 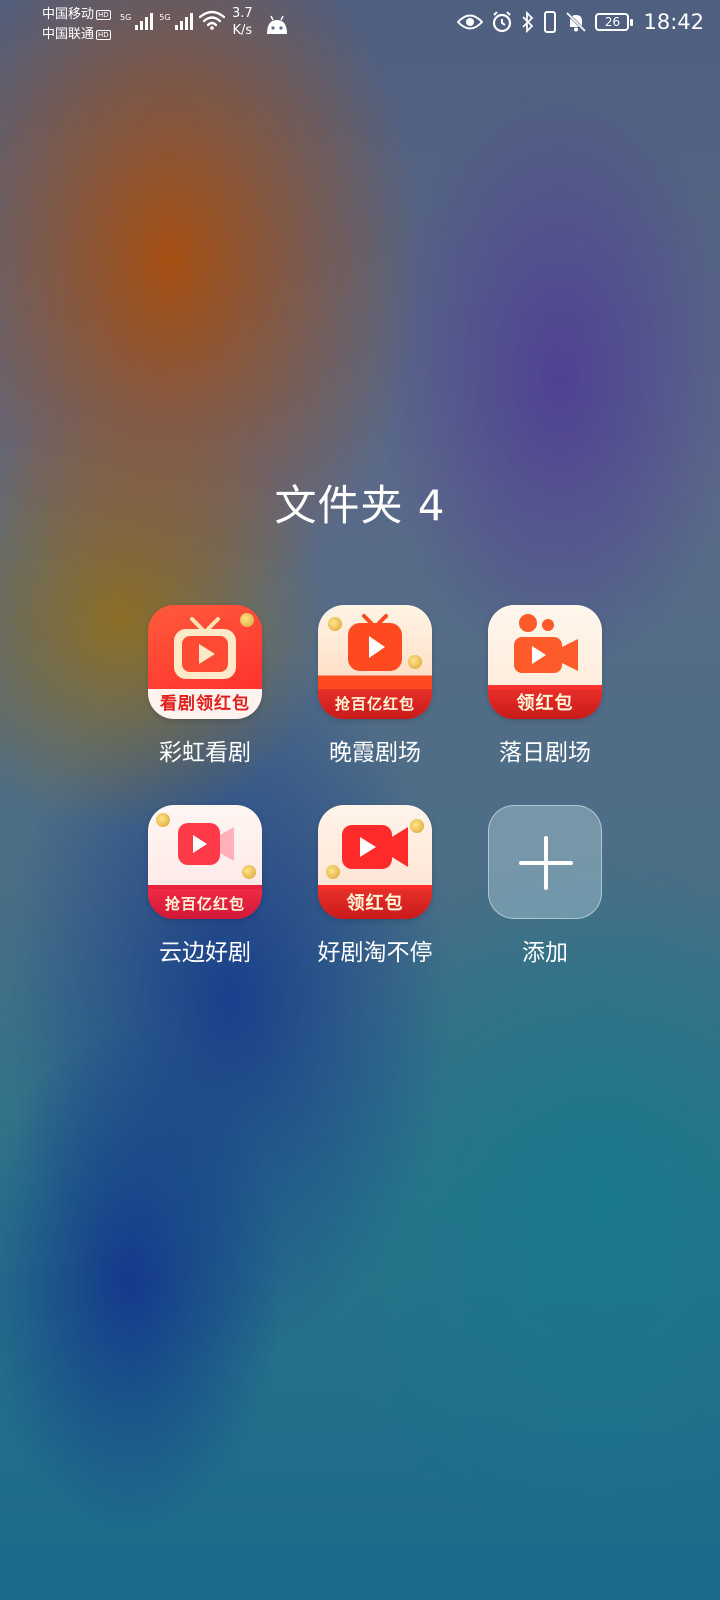 I want to click on app-label: 落日剧场, so click(x=545, y=753).